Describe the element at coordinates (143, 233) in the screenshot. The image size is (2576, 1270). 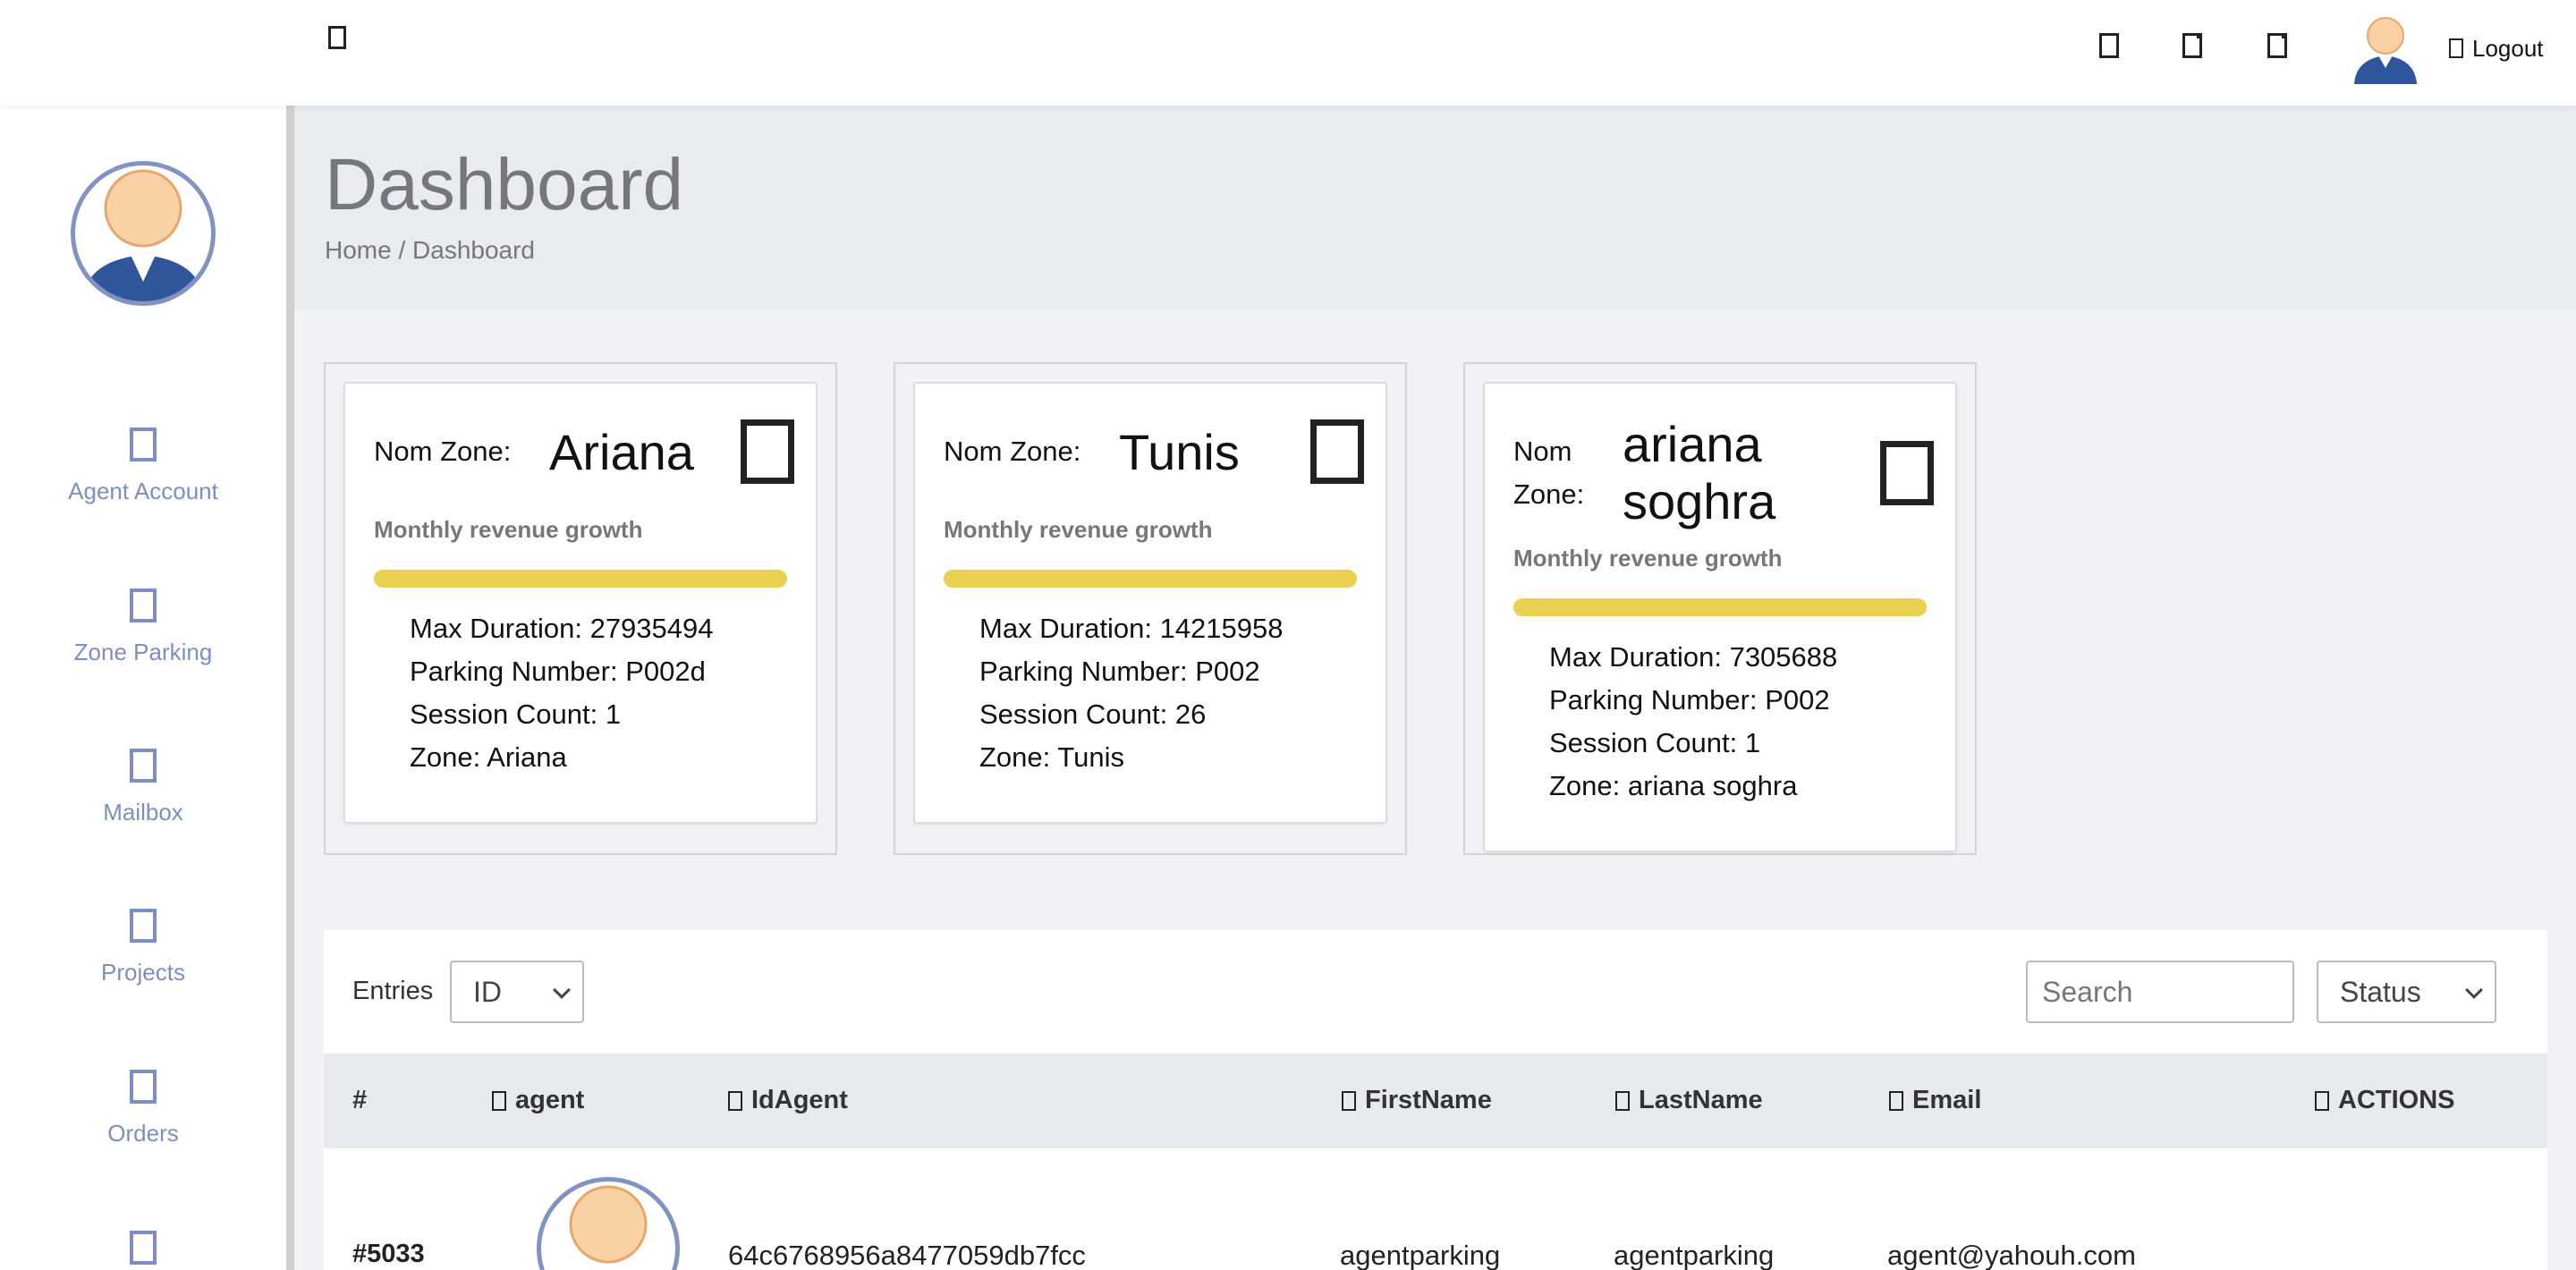
I see `sidebar-avatar` at that location.